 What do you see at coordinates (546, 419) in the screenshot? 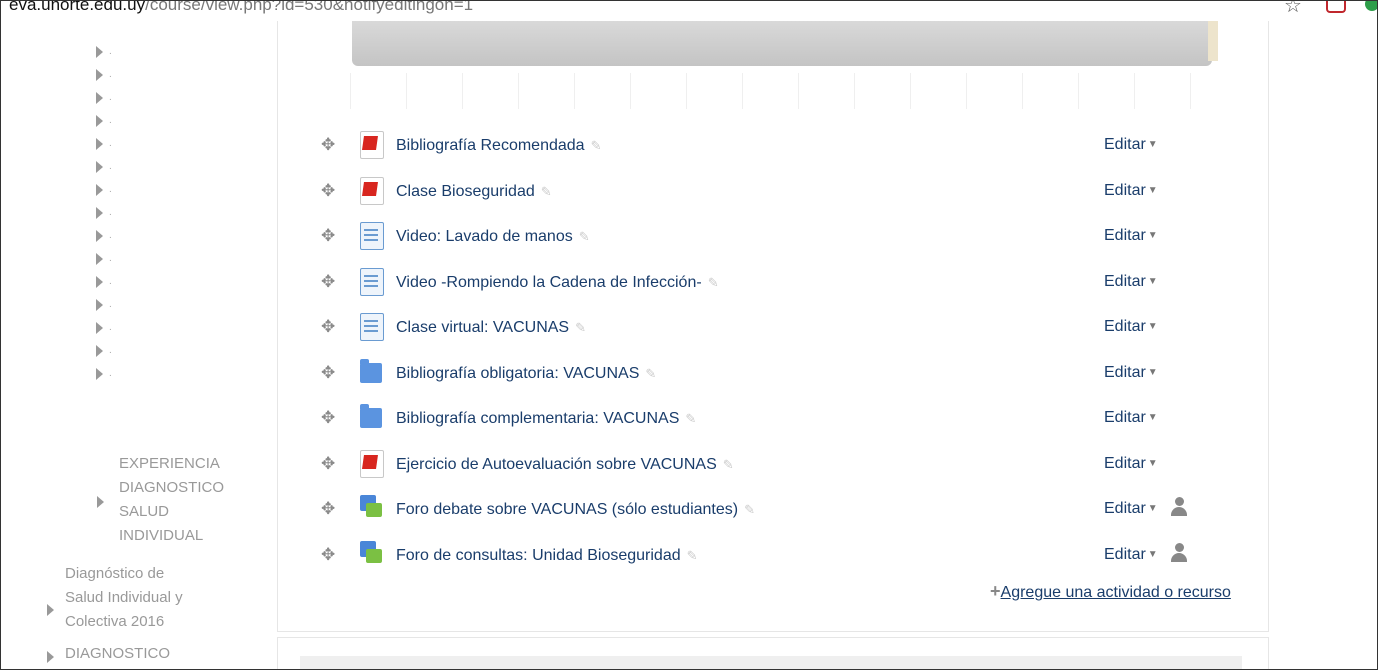
I see `activity-link: Bibliografía complementaria: VACUNAS ✎` at bounding box center [546, 419].